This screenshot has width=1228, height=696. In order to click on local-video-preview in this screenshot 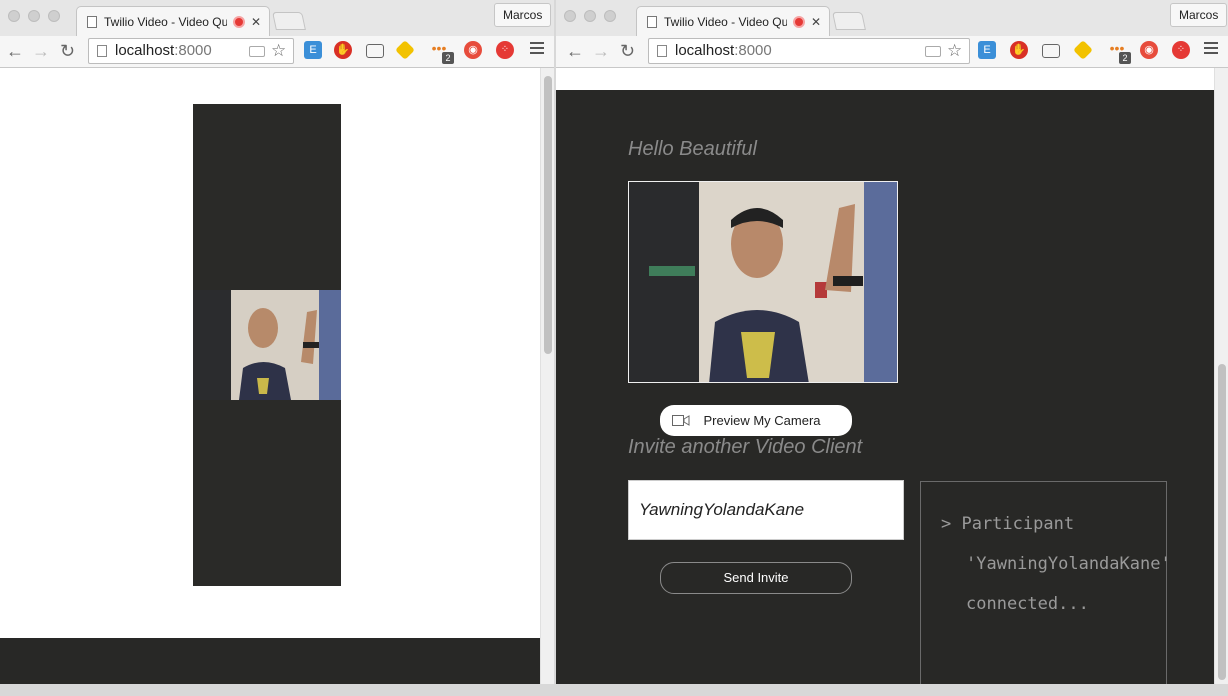, I will do `click(763, 282)`.